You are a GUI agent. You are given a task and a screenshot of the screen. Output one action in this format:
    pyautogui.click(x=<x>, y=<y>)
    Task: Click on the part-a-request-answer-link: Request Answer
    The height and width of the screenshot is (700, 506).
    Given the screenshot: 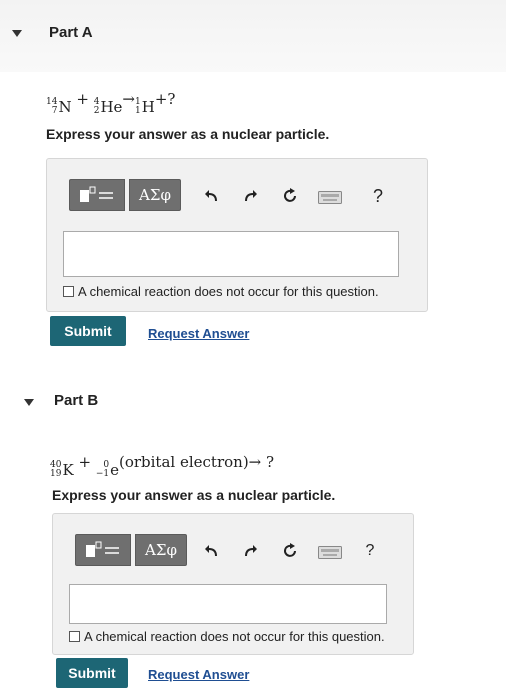 What is the action you would take?
    pyautogui.click(x=198, y=333)
    